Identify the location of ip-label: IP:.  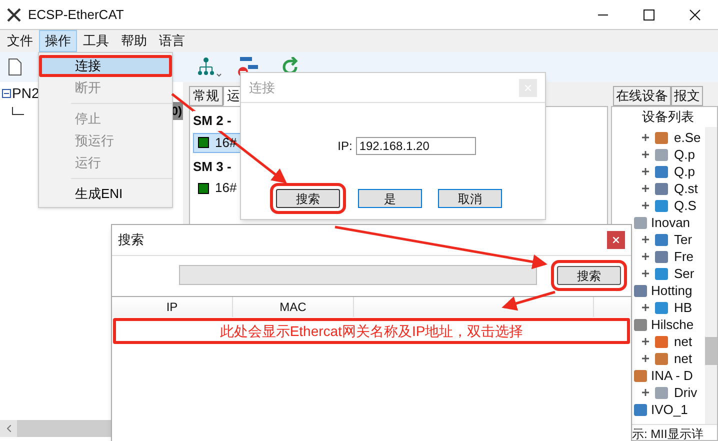
(345, 146).